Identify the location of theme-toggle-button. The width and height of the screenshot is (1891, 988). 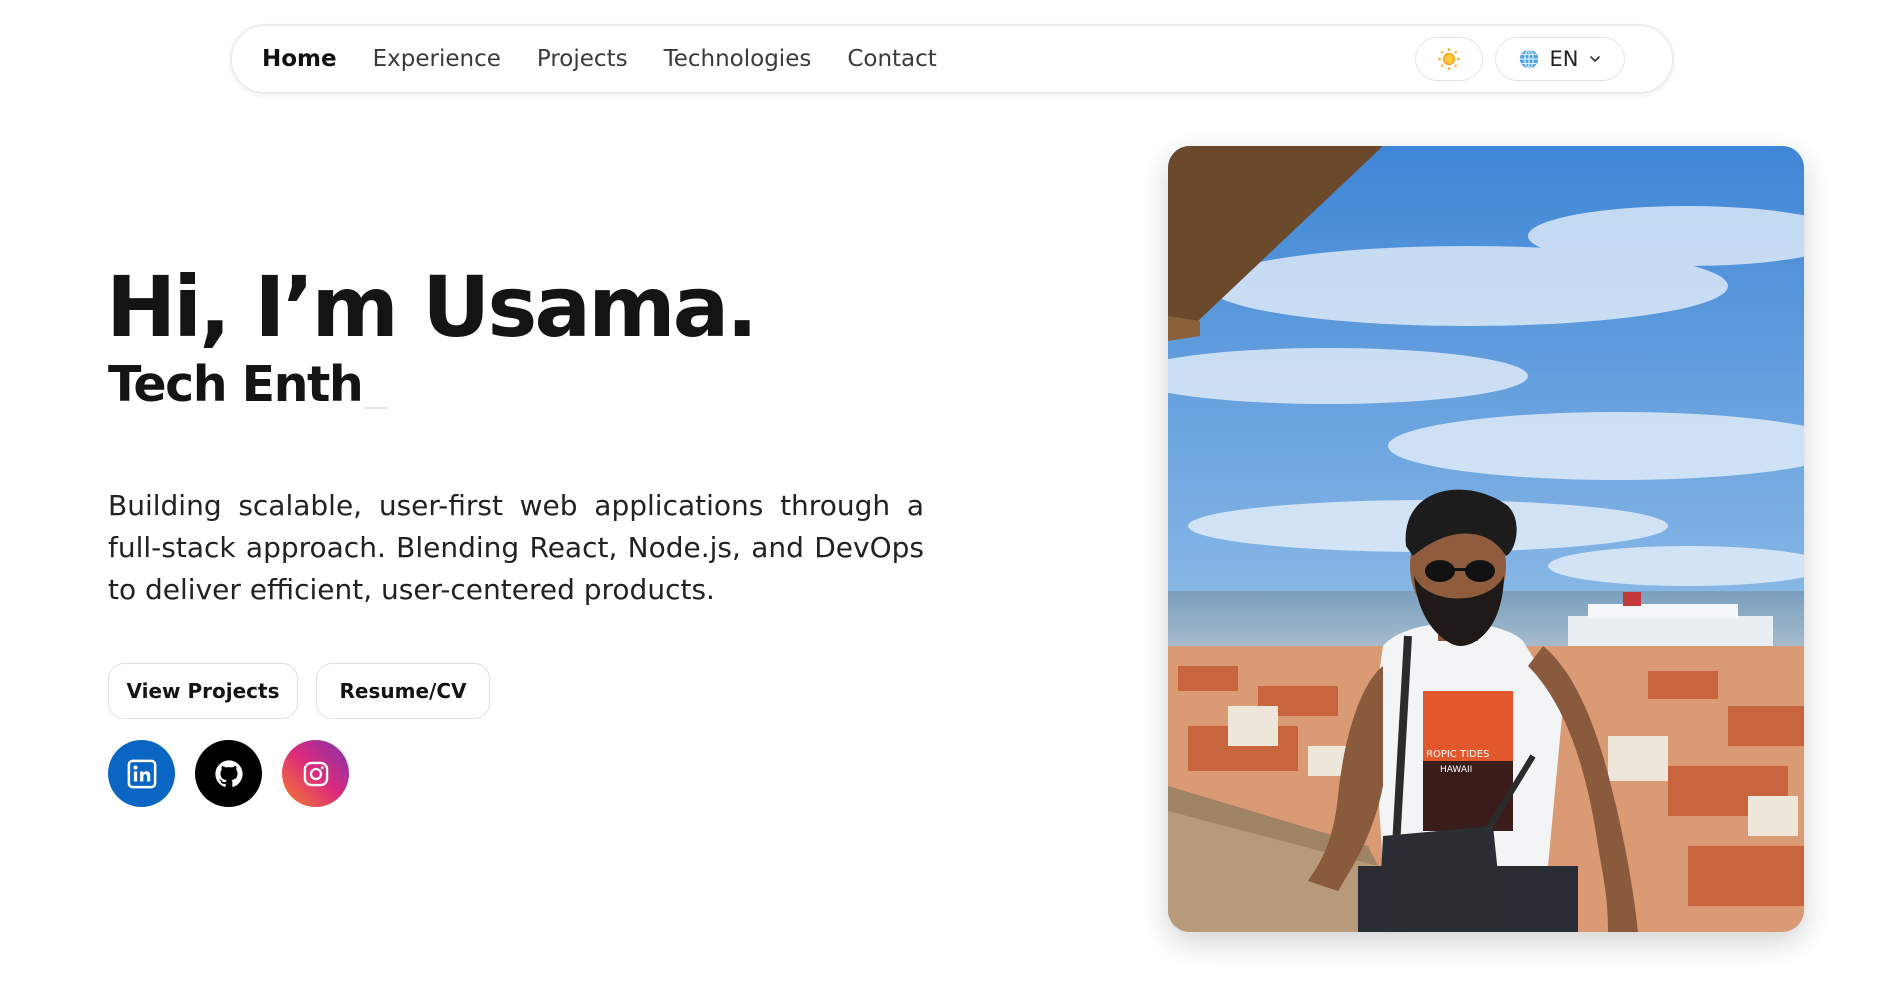
(1449, 59).